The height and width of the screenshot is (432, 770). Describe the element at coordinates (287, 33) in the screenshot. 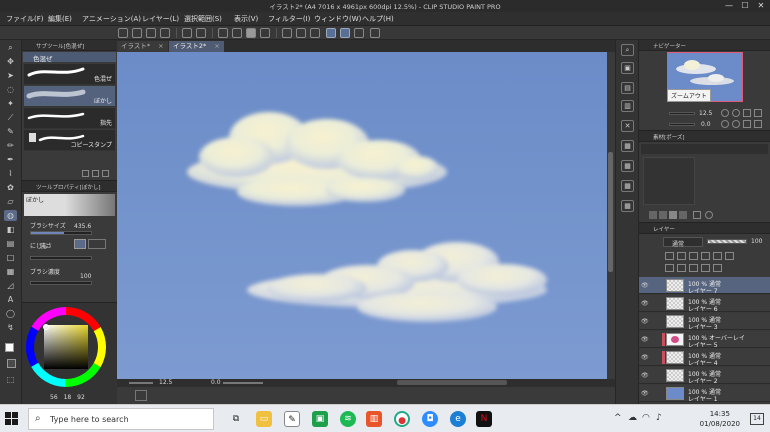

I see `deselect-icon` at that location.